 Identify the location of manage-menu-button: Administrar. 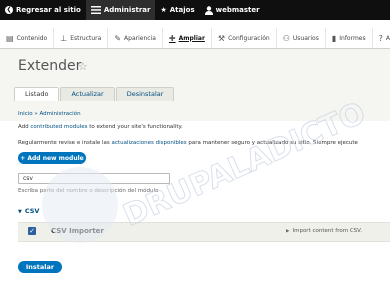
(120, 10).